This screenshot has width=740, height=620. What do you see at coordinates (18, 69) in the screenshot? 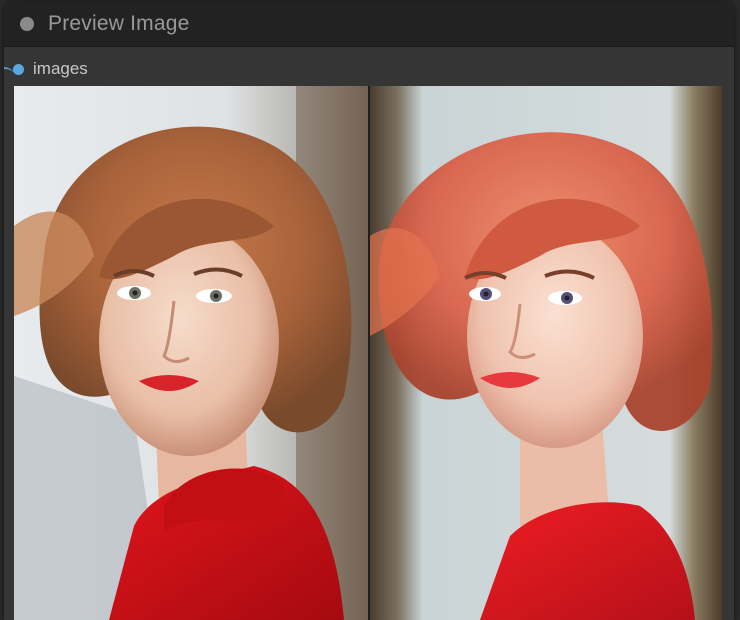
I see `slot-connector-icon` at bounding box center [18, 69].